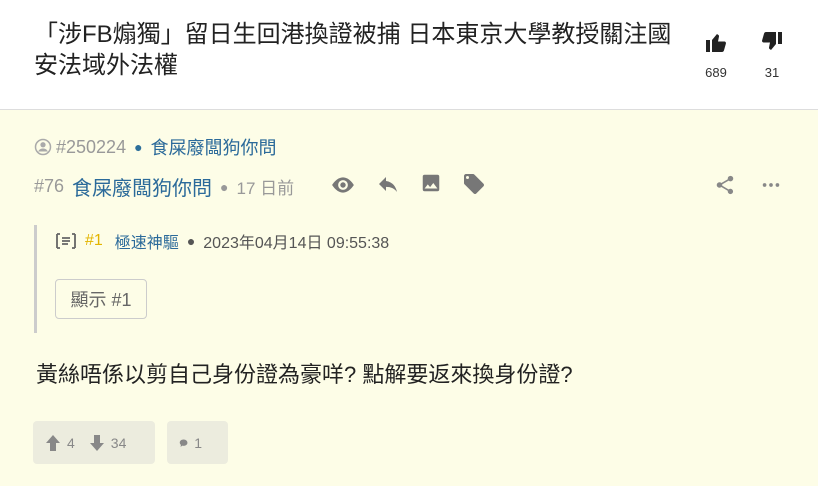 This screenshot has height=486, width=818. I want to click on post-menu-icons, so click(748, 185).